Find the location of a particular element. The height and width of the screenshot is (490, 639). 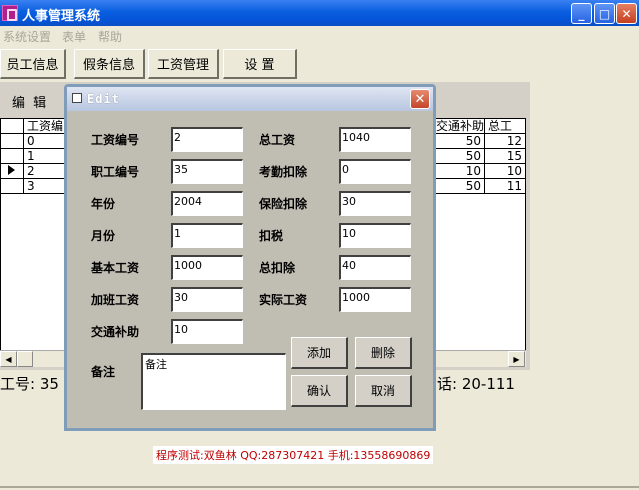

label-year: 年份 is located at coordinates (103, 204).